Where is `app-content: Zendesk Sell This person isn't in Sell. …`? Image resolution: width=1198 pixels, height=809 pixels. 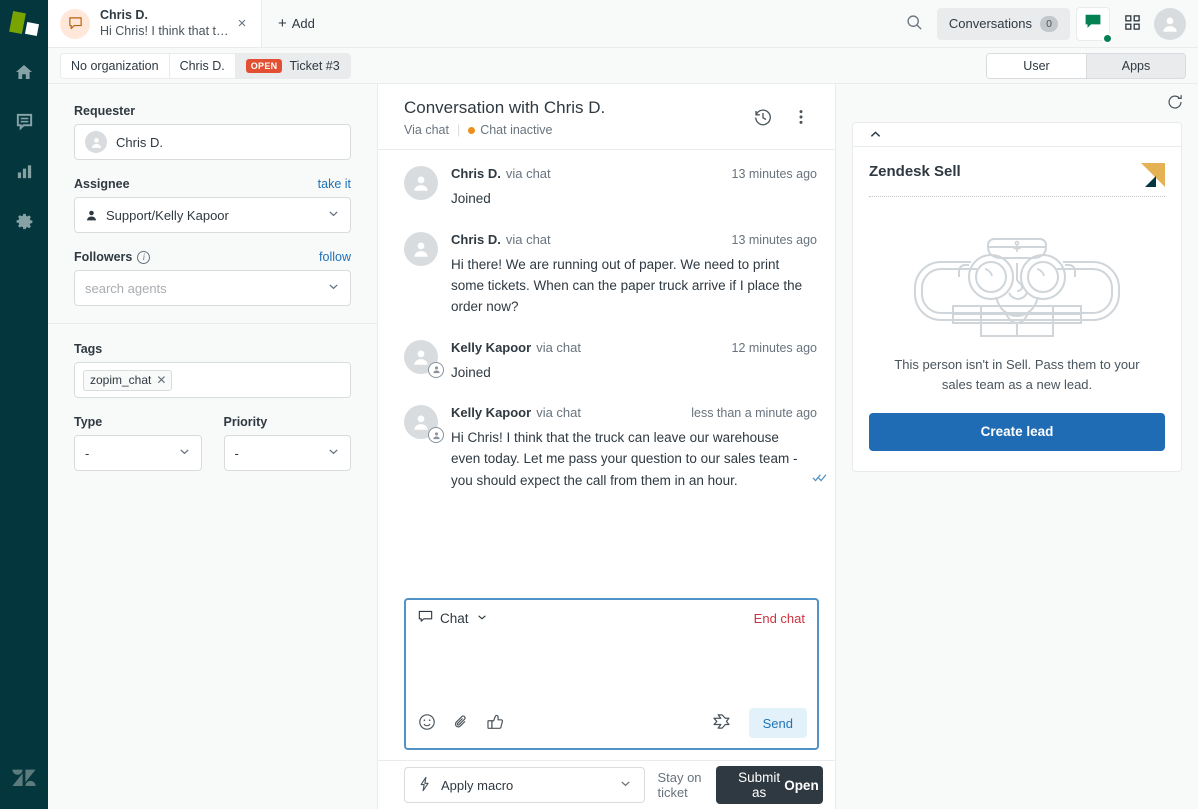 app-content: Zendesk Sell This person isn't in Sell. … is located at coordinates (1017, 309).